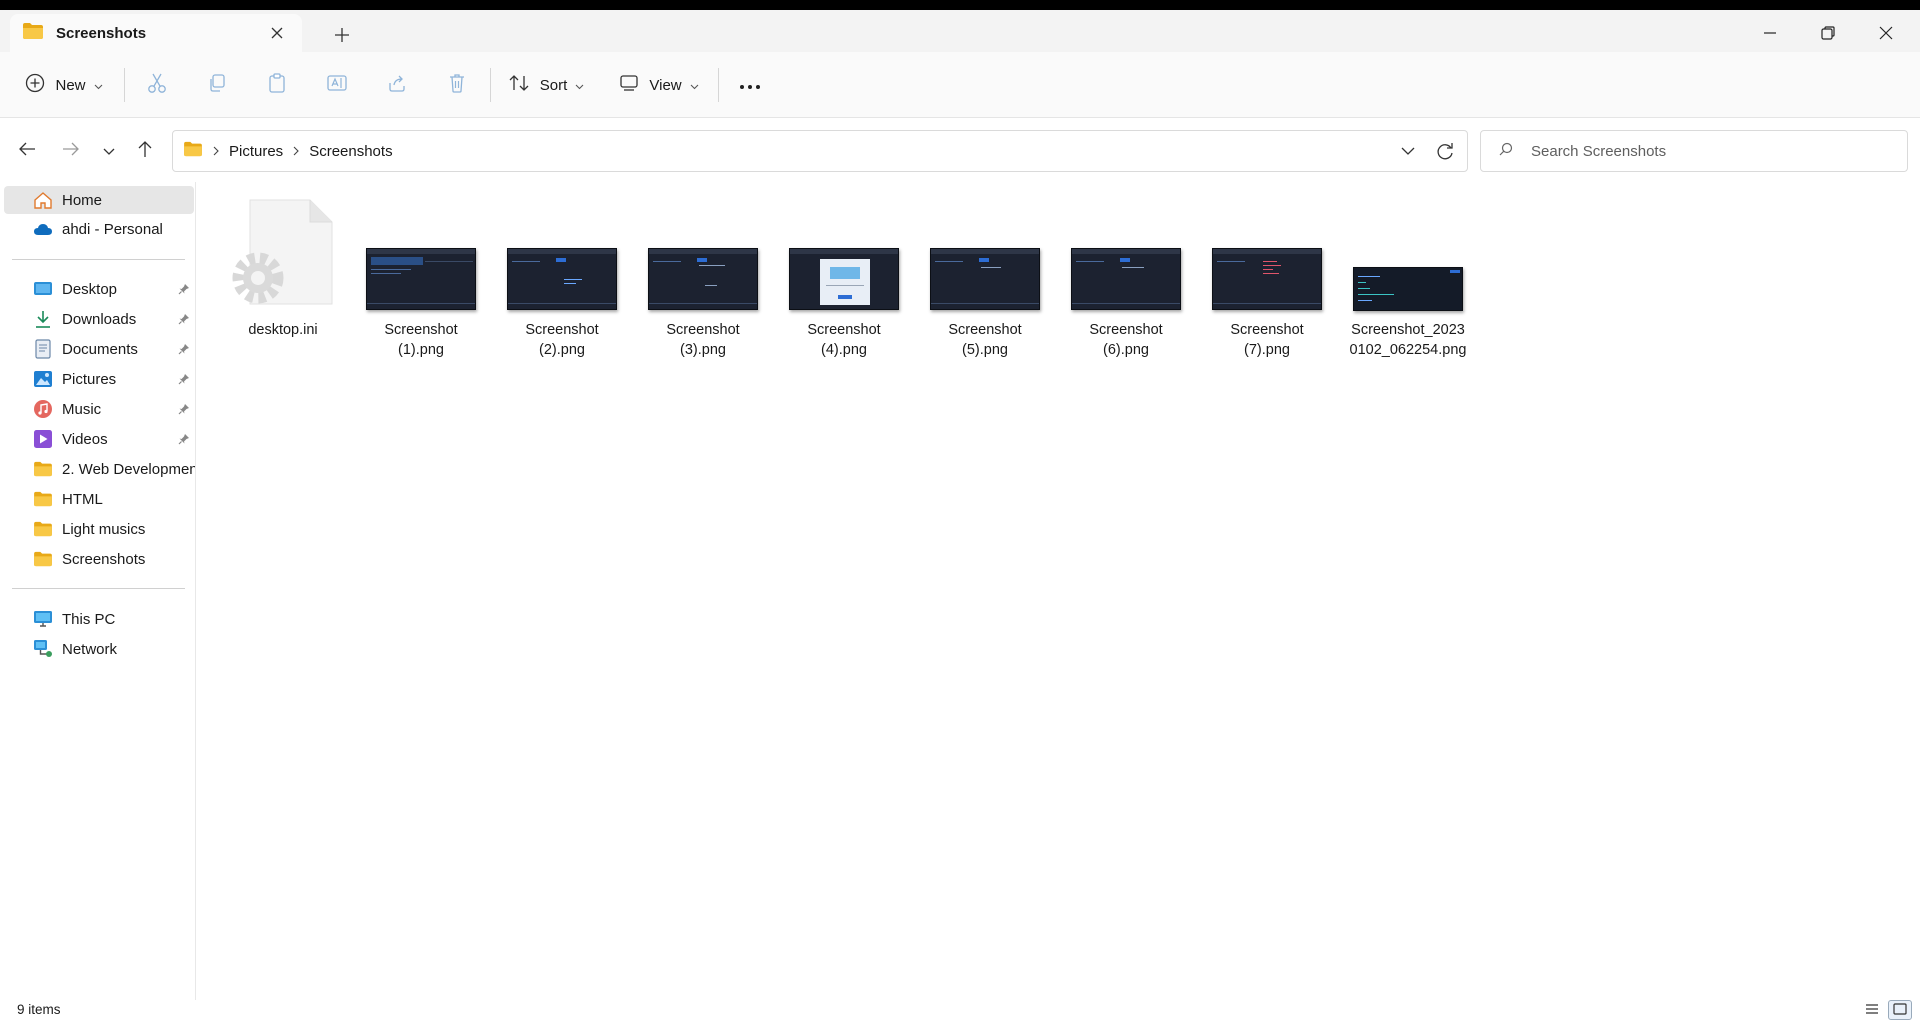 The image size is (1920, 1020). I want to click on sidebar-item-this-pc: This PC, so click(99, 619).